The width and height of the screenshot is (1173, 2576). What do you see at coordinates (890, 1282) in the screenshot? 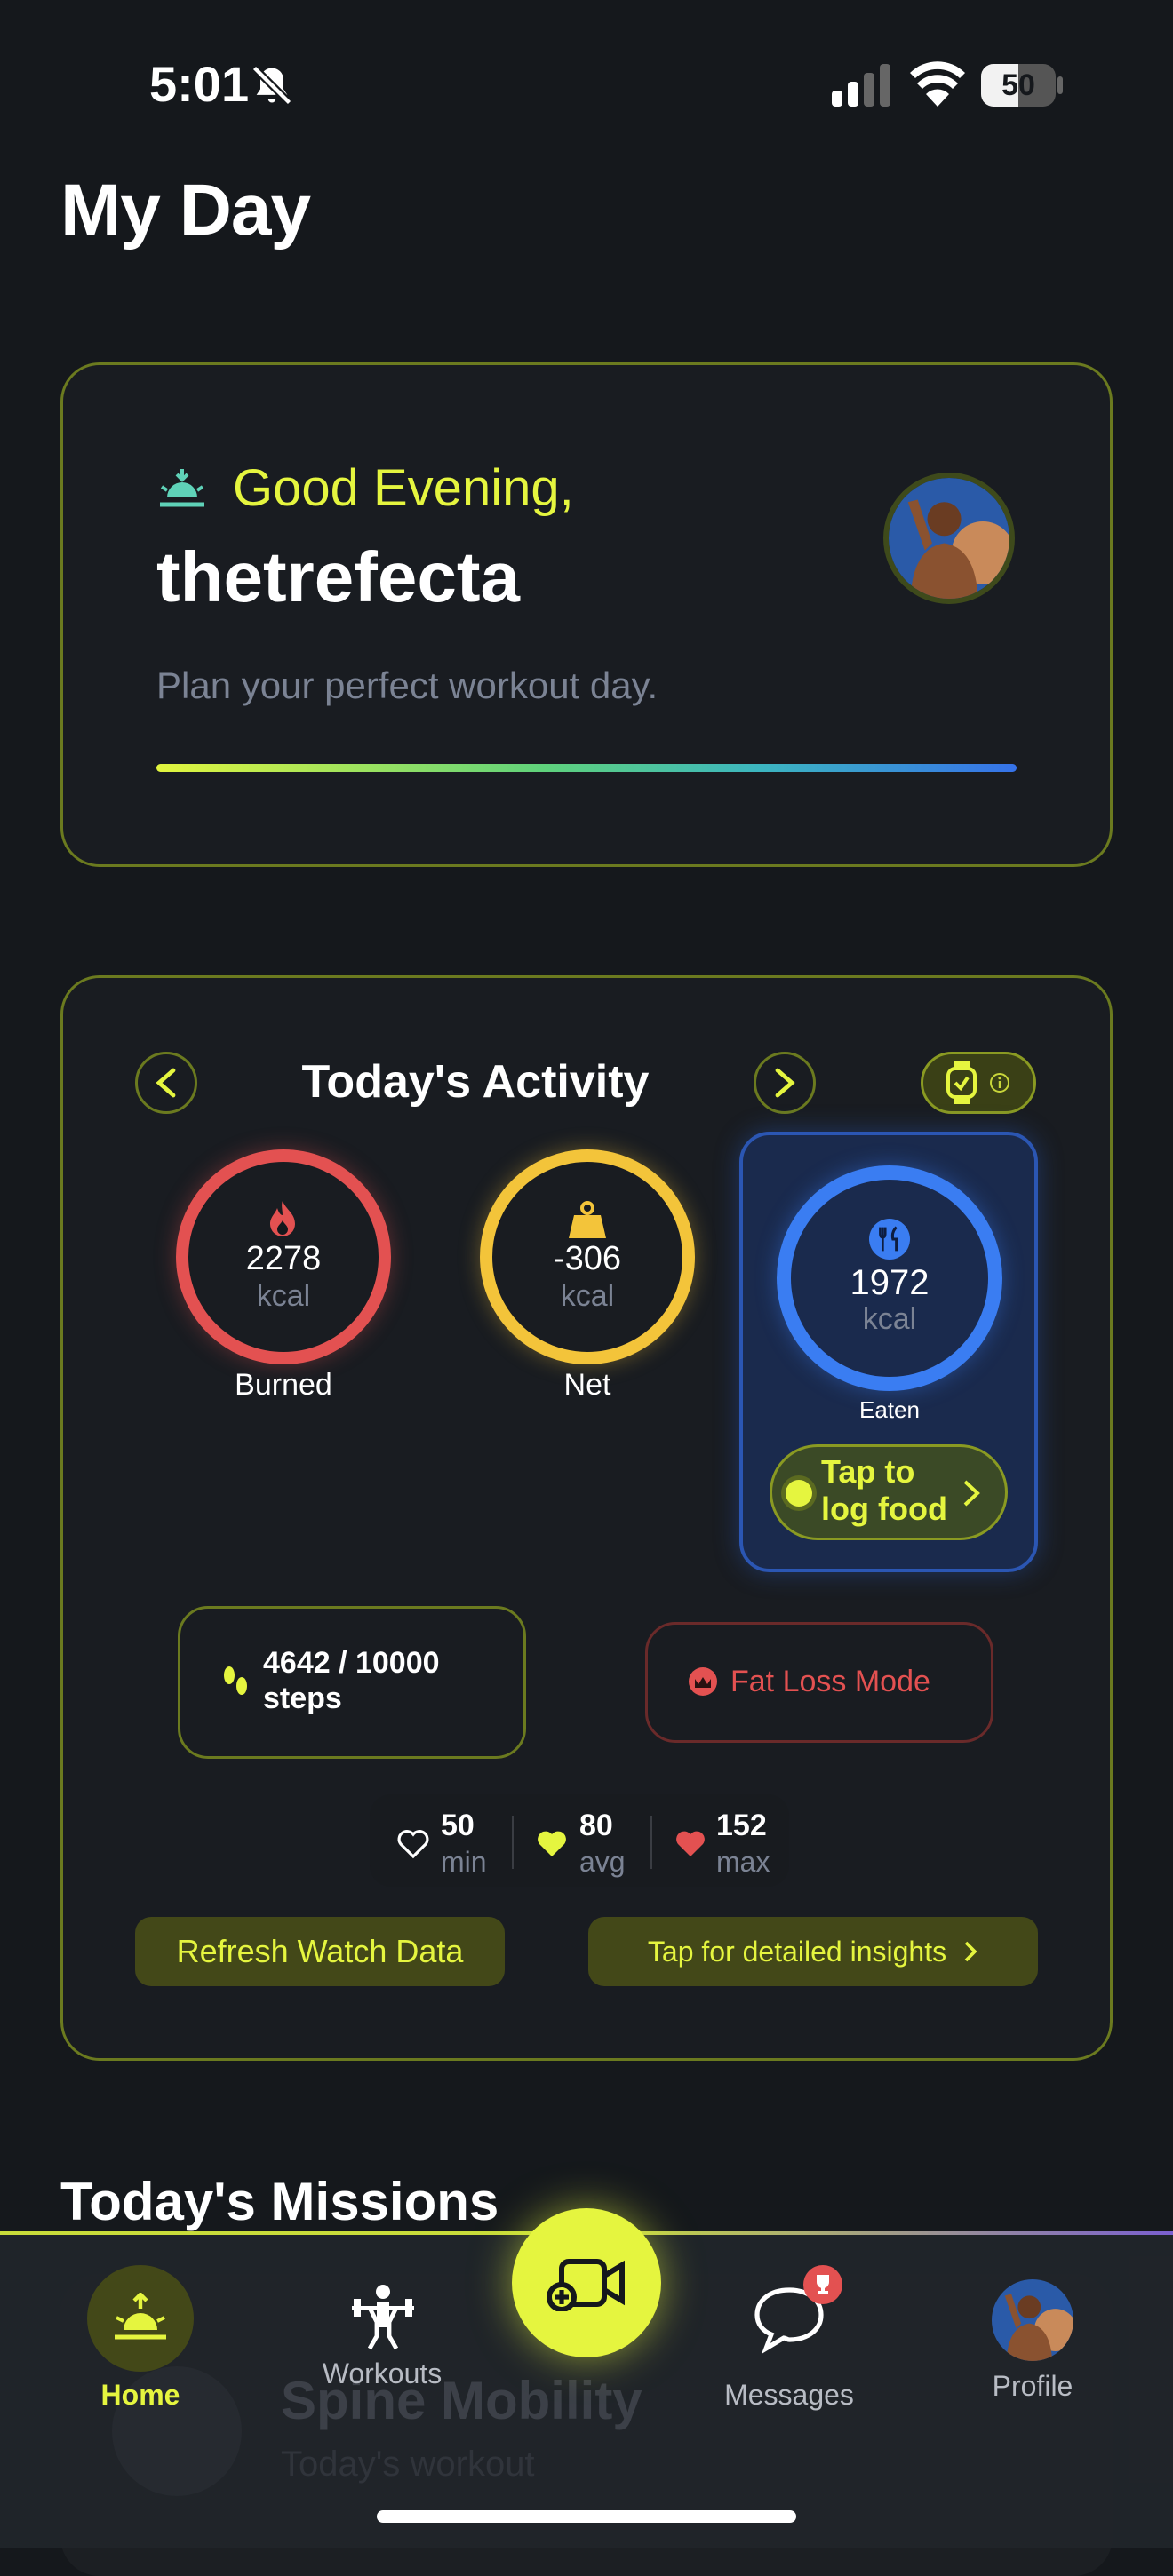
I see `eaten-value: 1972` at bounding box center [890, 1282].